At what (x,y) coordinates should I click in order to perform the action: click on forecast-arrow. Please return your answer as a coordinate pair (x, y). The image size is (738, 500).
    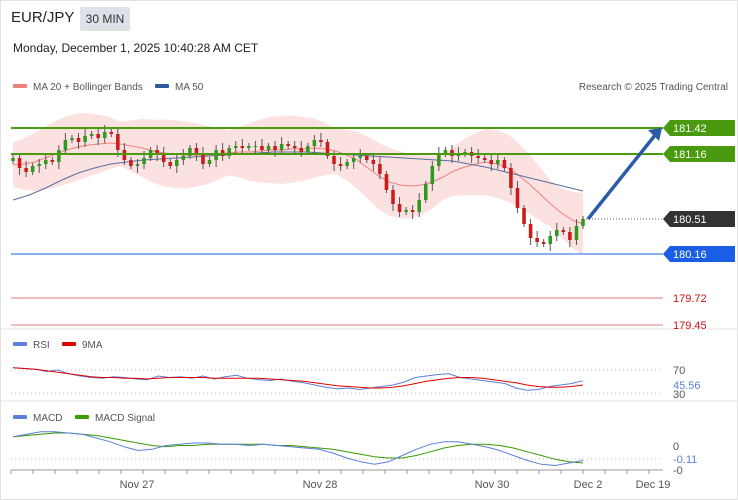
    Looking at the image, I should click on (622, 176).